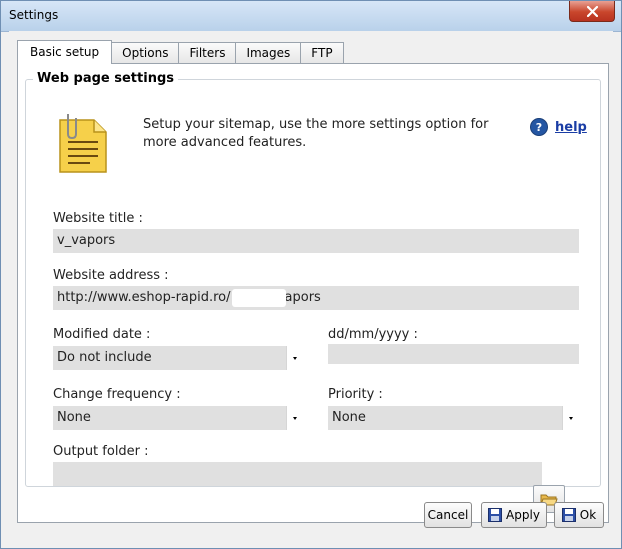  What do you see at coordinates (98, 218) in the screenshot?
I see `website-title-label: Website title :` at bounding box center [98, 218].